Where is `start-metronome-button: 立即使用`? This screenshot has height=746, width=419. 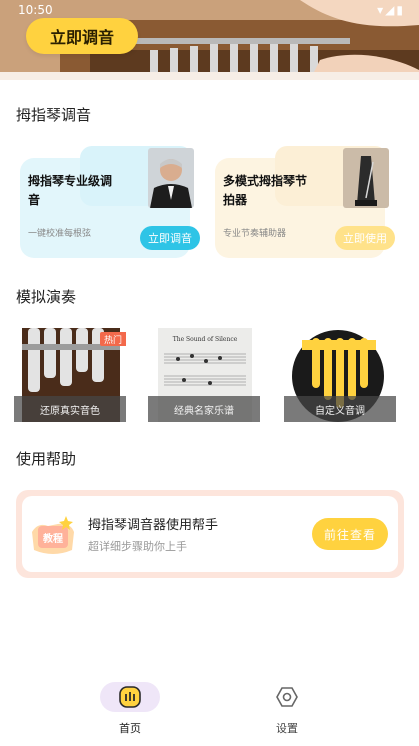 start-metronome-button: 立即使用 is located at coordinates (365, 238).